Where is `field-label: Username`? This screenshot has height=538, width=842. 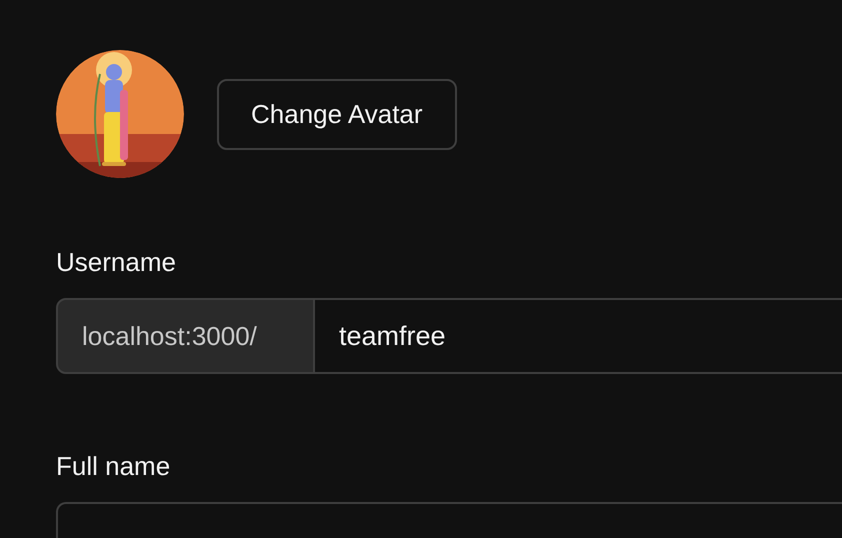 field-label: Username is located at coordinates (116, 262).